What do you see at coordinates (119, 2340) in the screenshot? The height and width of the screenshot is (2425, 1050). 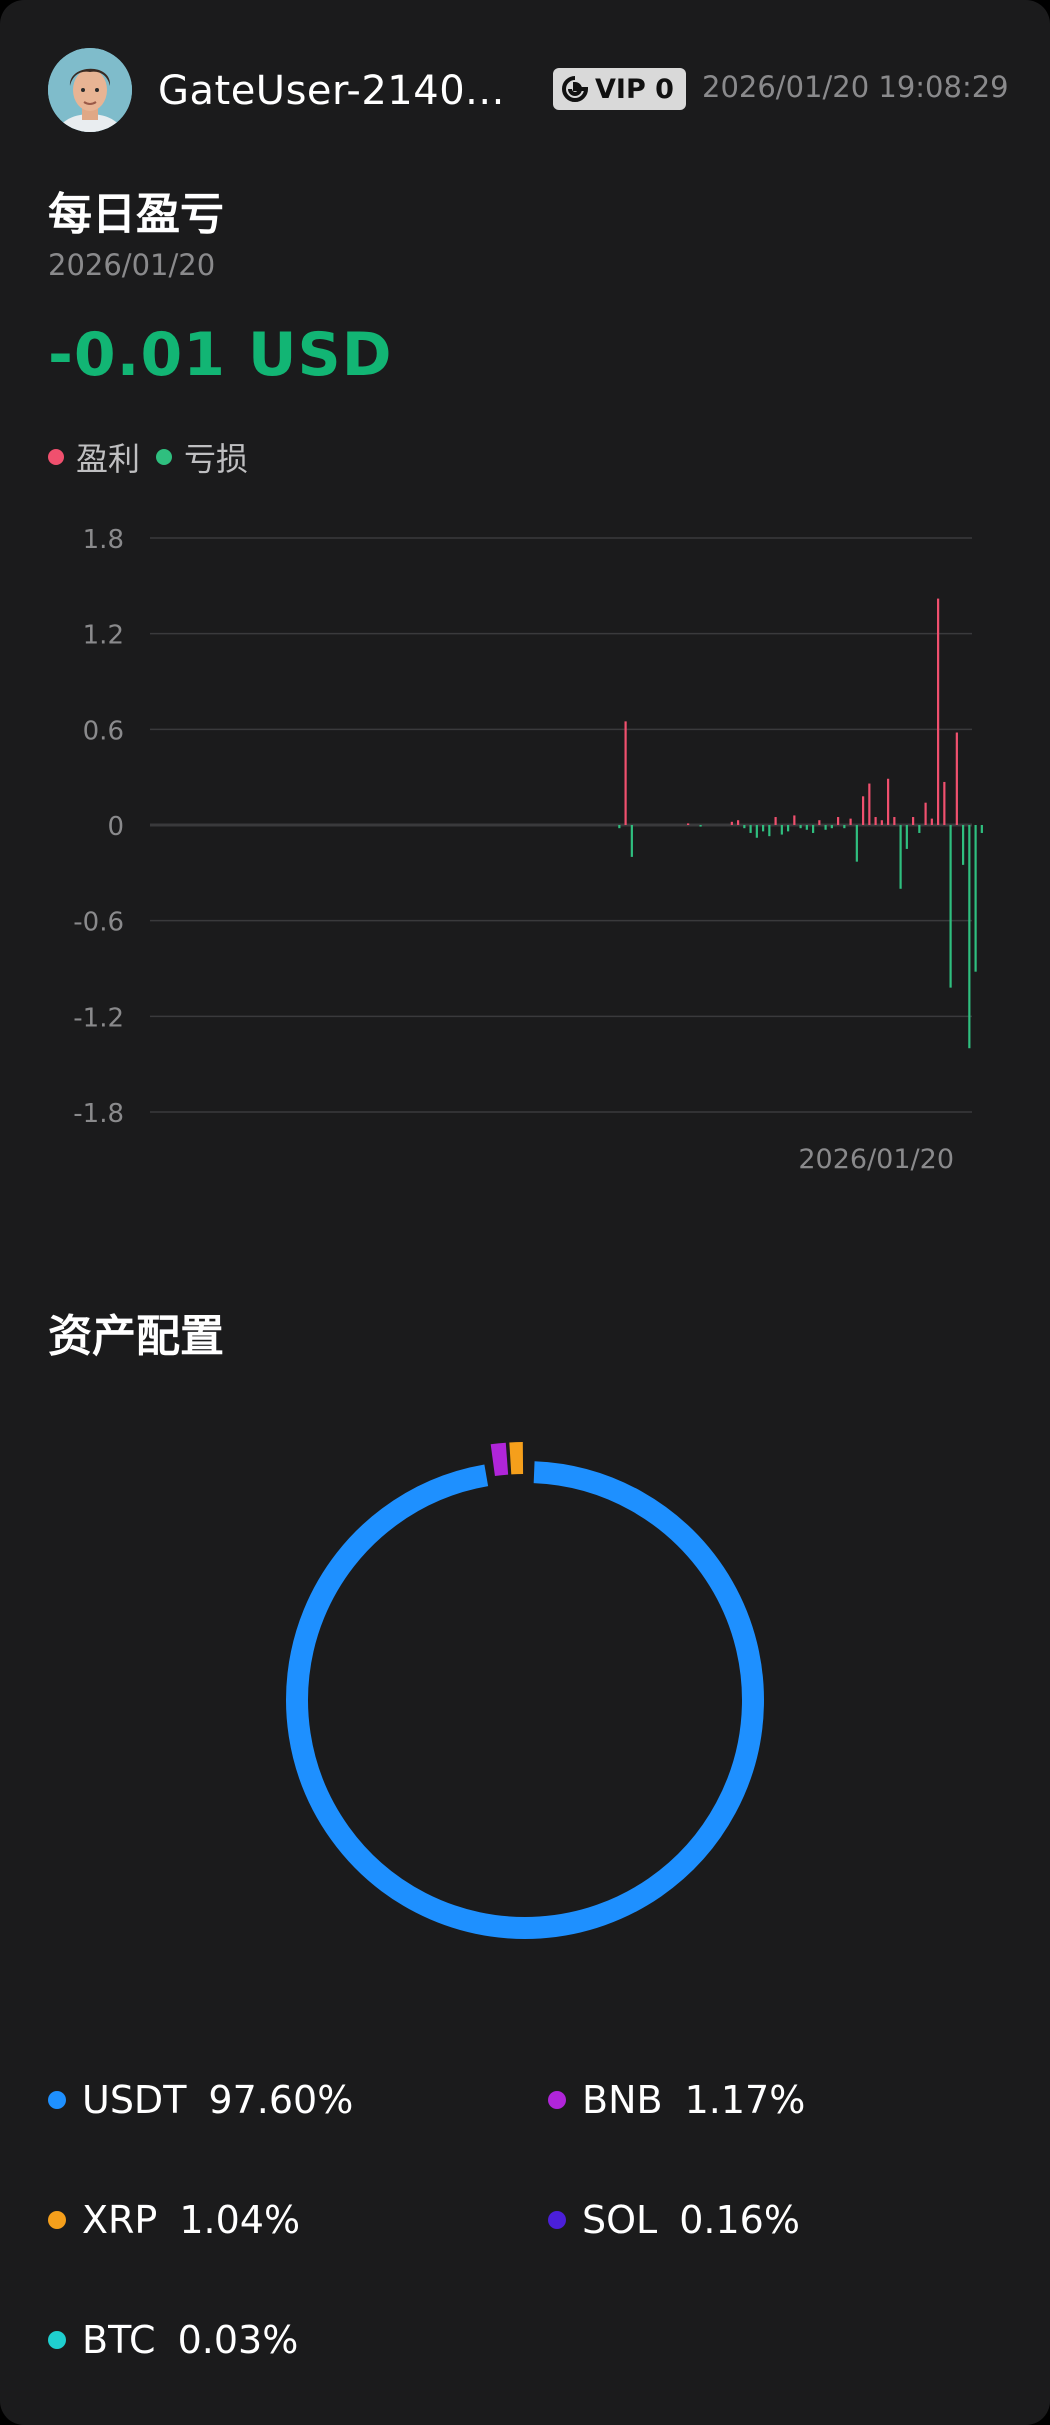 I see `allocation-name: BTC` at bounding box center [119, 2340].